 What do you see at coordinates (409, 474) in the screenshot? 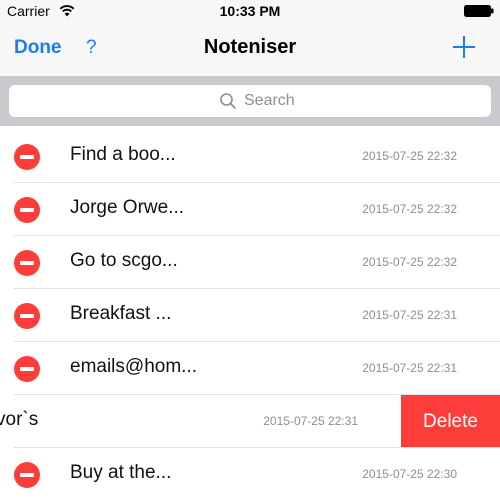
I see `note-date: 2015-07-25 22:30` at bounding box center [409, 474].